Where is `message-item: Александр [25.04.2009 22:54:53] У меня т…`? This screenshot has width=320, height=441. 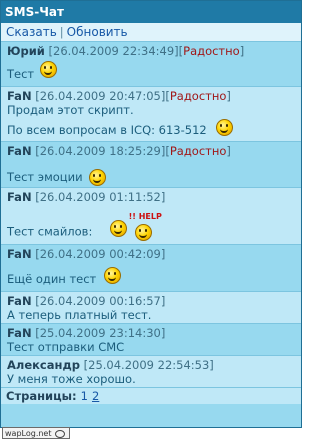 message-item: Александр [25.04.2009 22:54:53] У меня т… is located at coordinates (151, 372).